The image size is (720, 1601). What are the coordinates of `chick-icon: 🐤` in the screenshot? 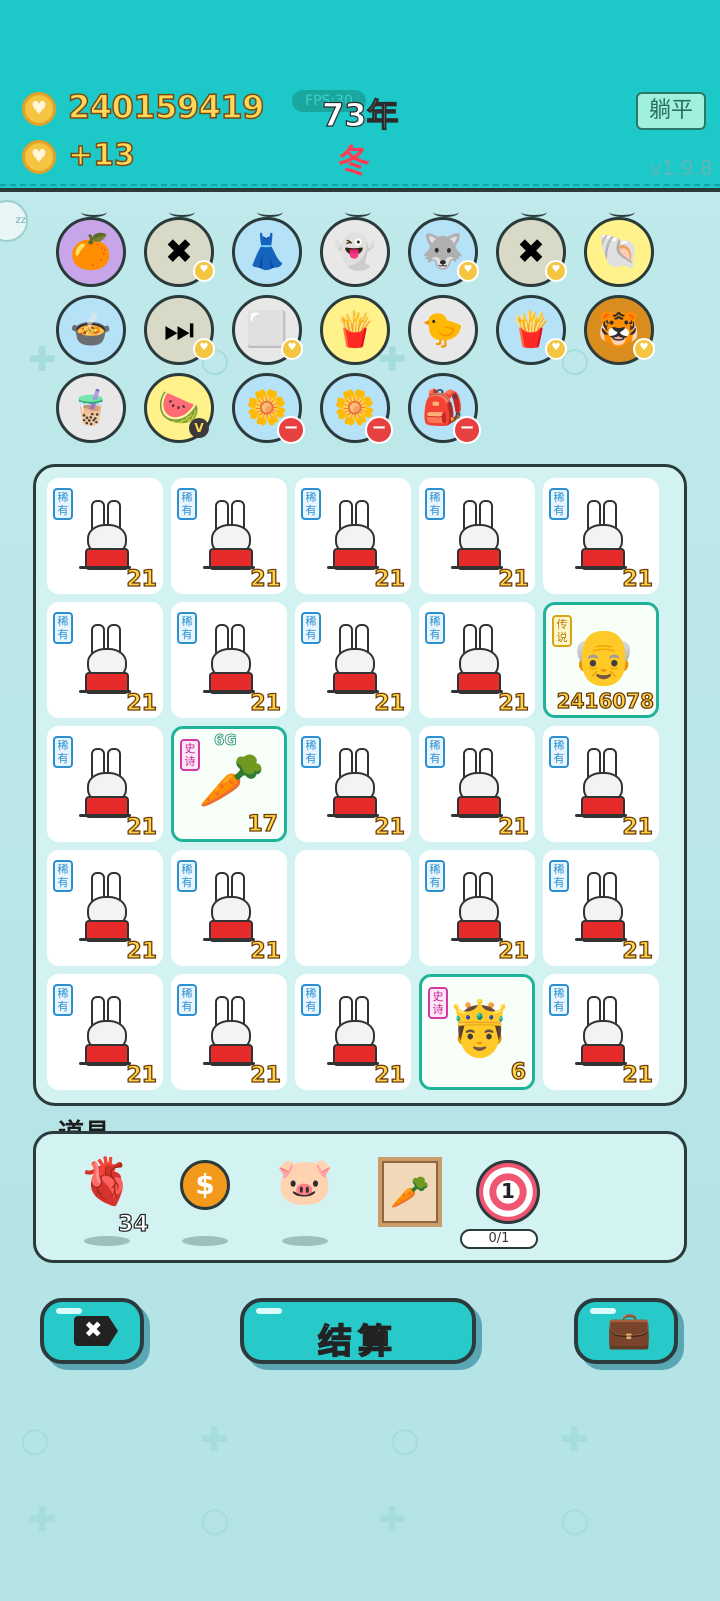 It's located at (443, 330).